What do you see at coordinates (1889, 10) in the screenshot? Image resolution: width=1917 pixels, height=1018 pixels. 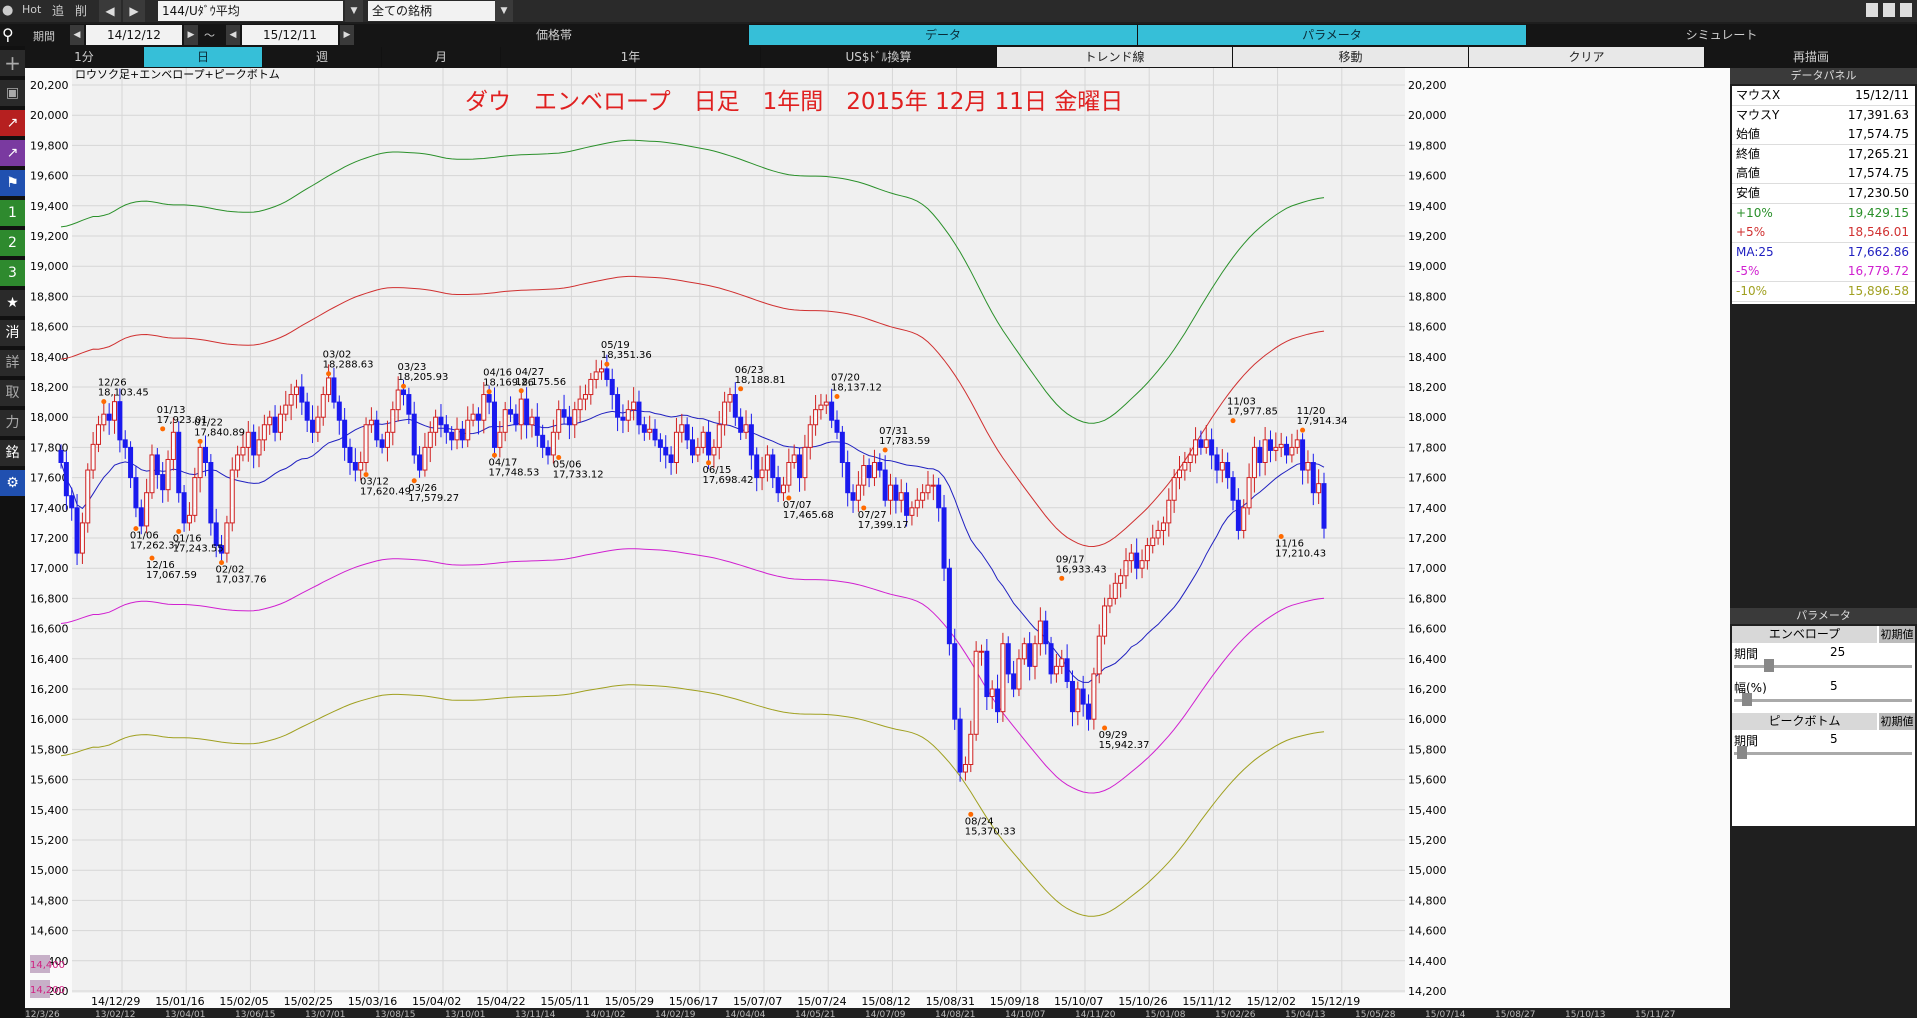 I see `maximize-icon` at bounding box center [1889, 10].